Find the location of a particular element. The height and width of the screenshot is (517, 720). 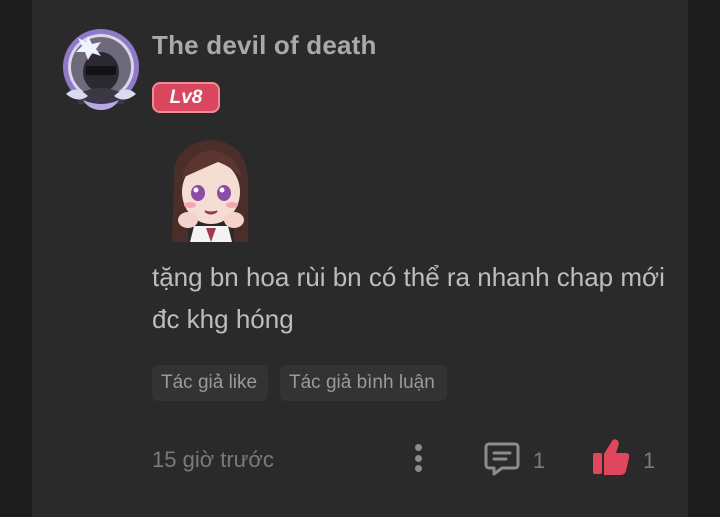

tag-author-replied: Tác giả bình luận is located at coordinates (363, 383).